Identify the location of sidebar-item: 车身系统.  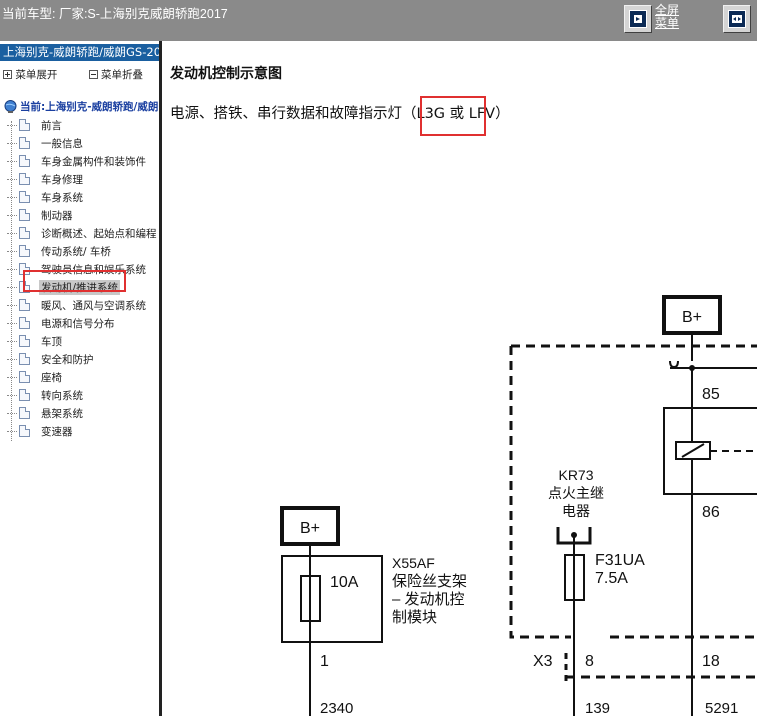
(45, 197).